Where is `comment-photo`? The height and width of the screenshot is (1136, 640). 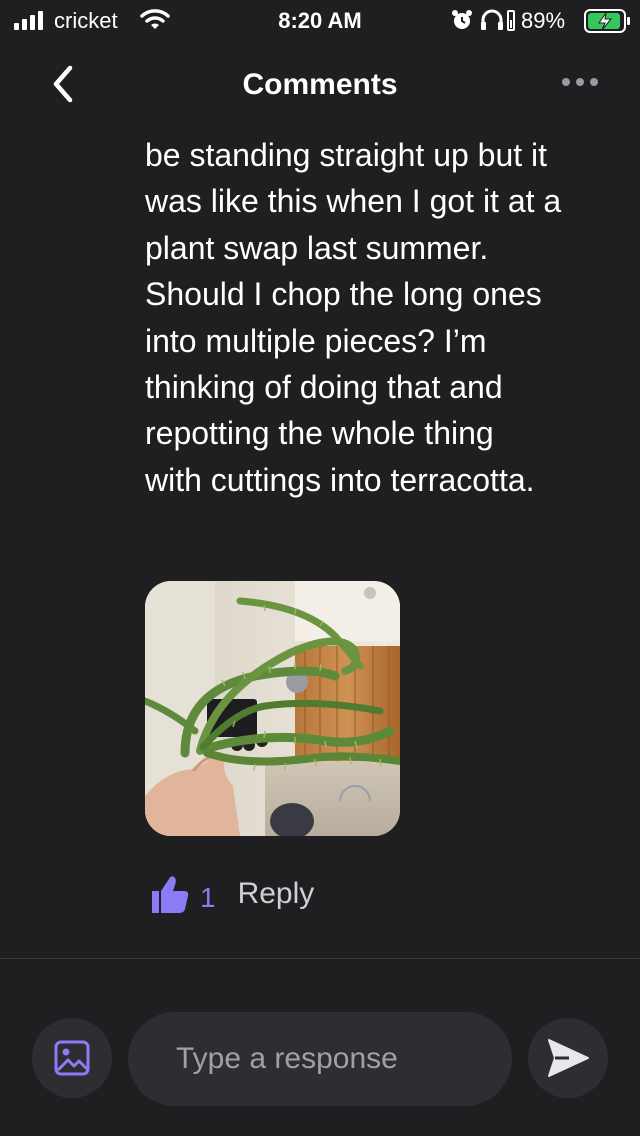 comment-photo is located at coordinates (272, 708).